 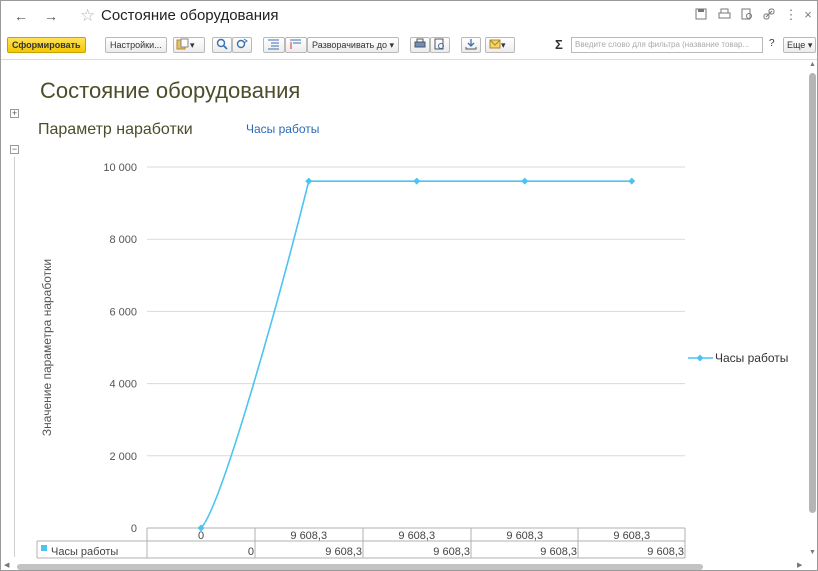 I want to click on y-tick-label: 0, so click(x=134, y=529).